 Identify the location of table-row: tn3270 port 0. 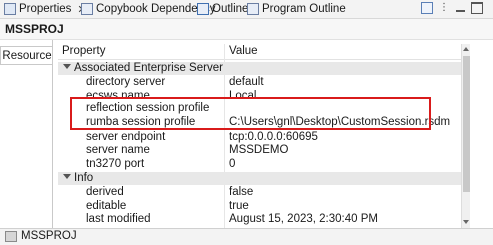
(259, 164).